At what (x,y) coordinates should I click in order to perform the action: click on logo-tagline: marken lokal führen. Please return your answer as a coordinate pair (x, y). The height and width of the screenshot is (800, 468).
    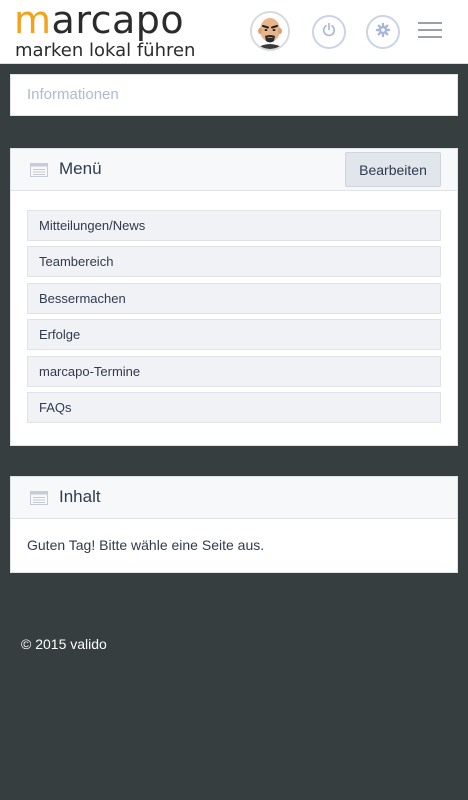
    Looking at the image, I should click on (105, 50).